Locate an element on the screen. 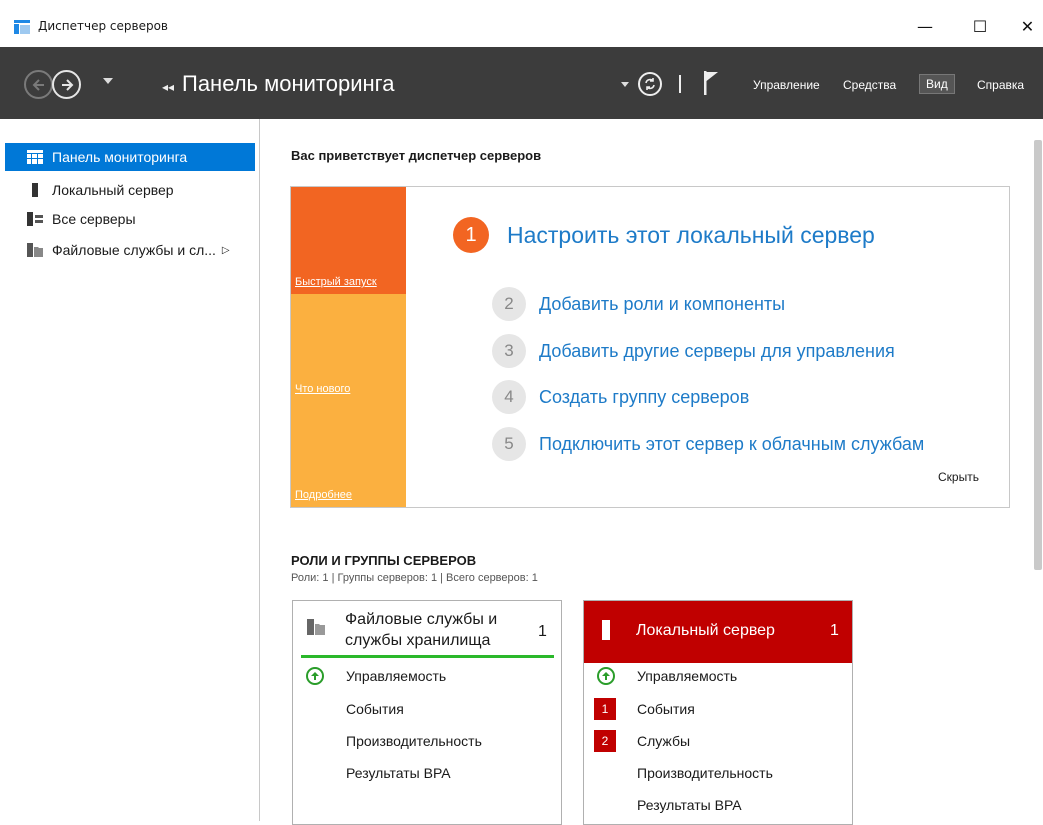 The height and width of the screenshot is (825, 1043). arrow-right-icon is located at coordinates (67, 84).